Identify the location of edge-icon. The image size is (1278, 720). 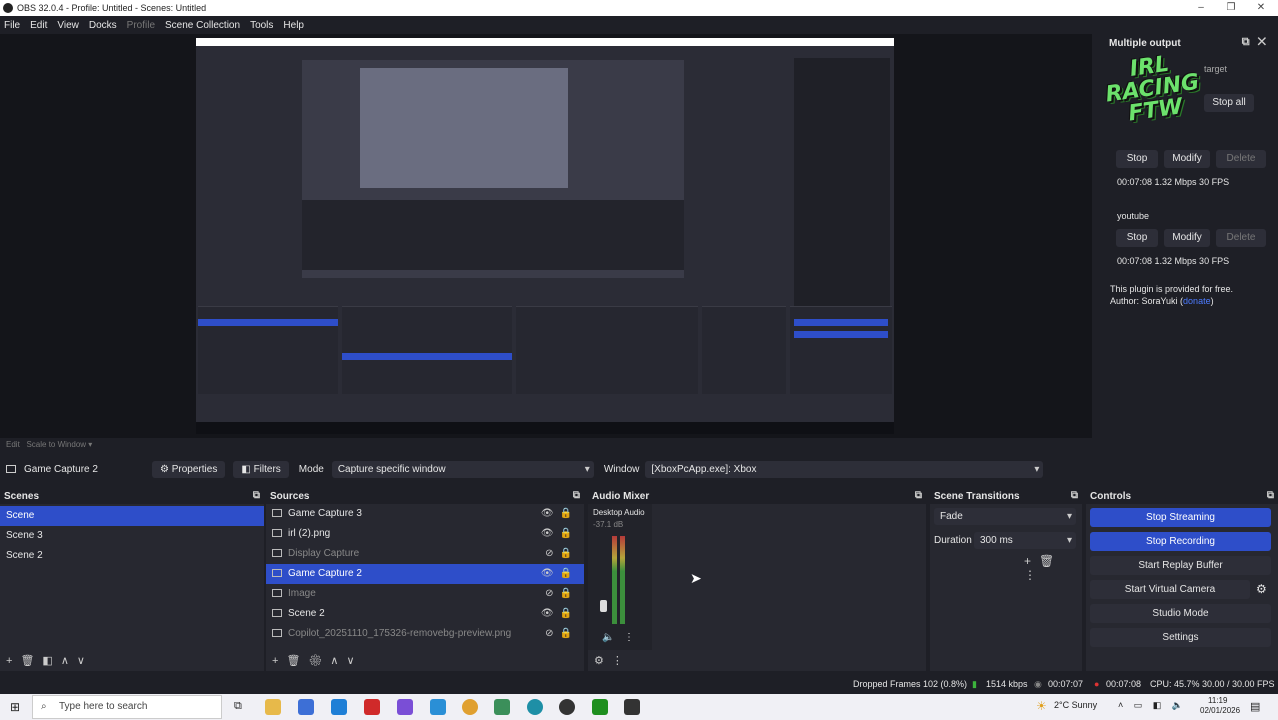
(535, 707).